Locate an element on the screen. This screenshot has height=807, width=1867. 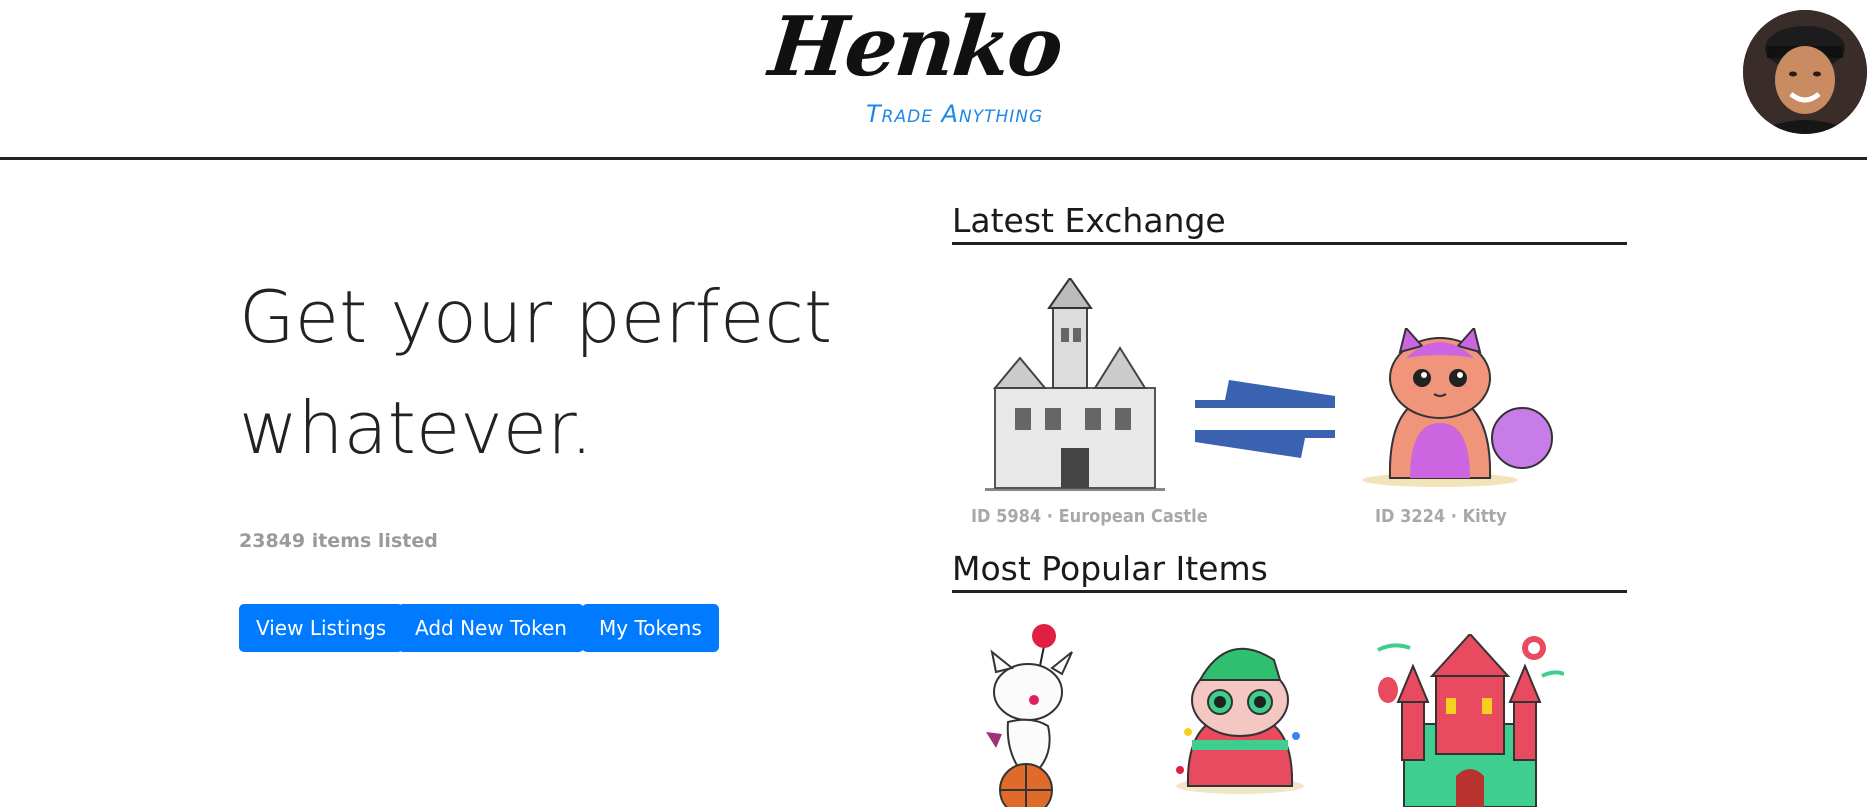
user-avatar is located at coordinates (1805, 72).